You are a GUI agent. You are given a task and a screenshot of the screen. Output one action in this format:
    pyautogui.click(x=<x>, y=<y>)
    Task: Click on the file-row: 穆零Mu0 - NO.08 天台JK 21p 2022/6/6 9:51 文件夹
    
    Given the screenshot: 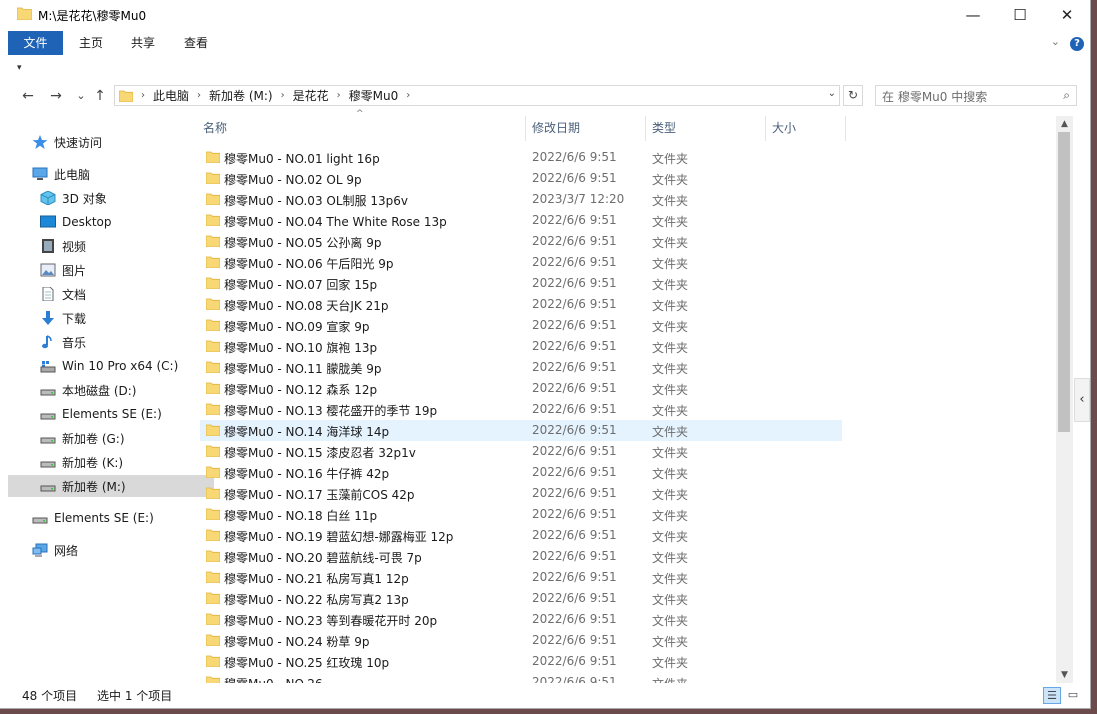 What is the action you would take?
    pyautogui.click(x=521, y=304)
    